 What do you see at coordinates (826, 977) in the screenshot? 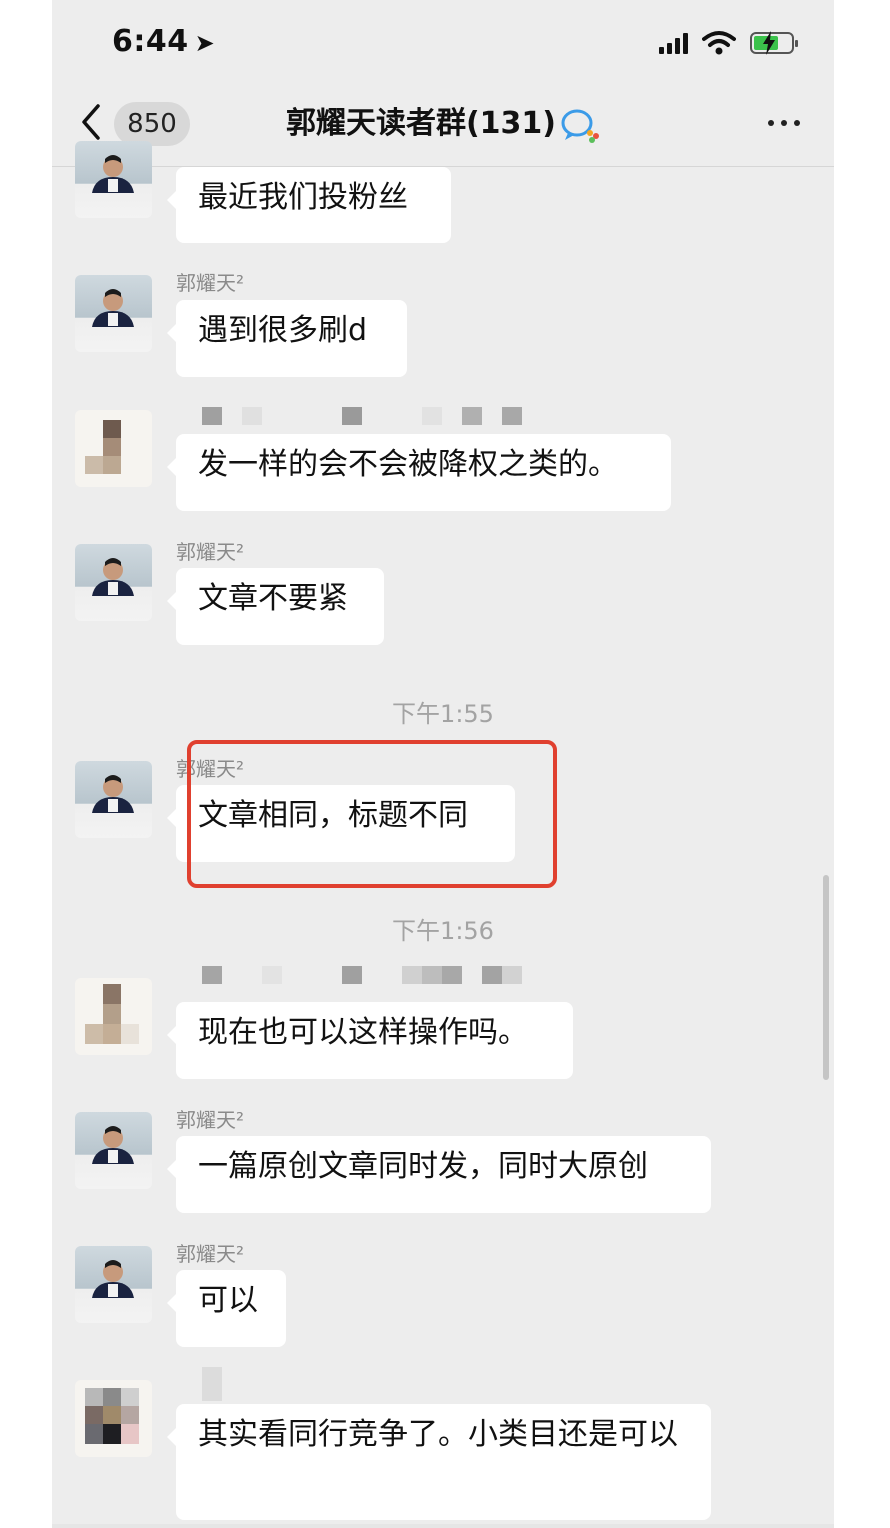
I see `scrollbar` at bounding box center [826, 977].